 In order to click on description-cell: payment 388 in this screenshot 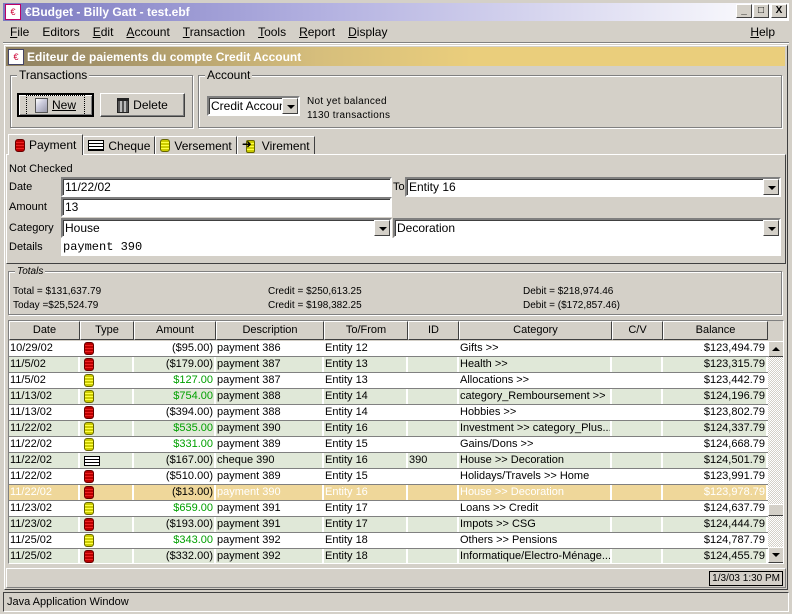, I will do `click(270, 396)`.